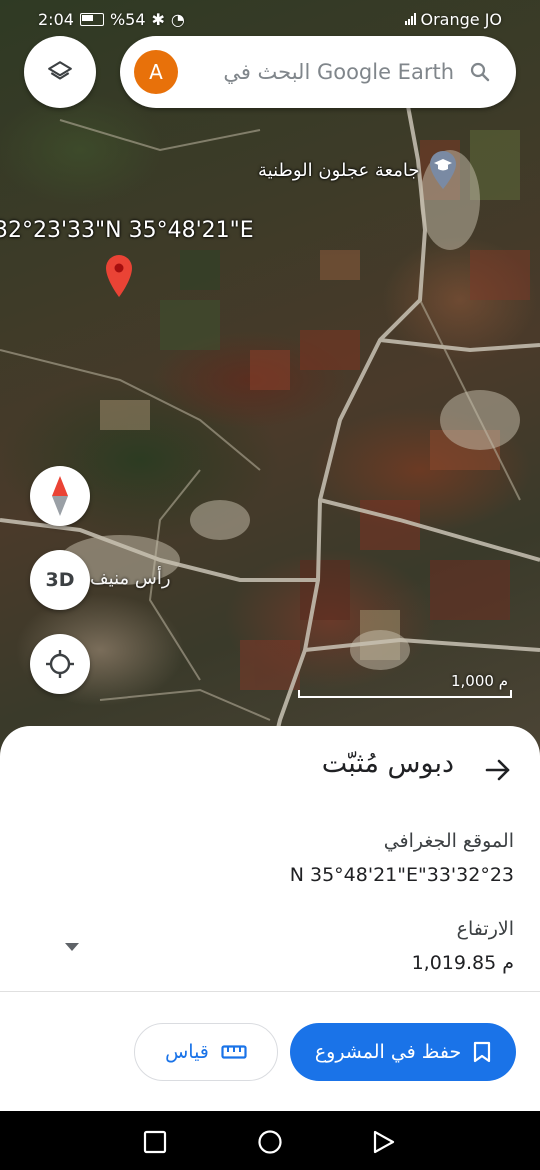 The height and width of the screenshot is (1170, 540). Describe the element at coordinates (119, 276) in the screenshot. I see `location-pin-icon` at that location.